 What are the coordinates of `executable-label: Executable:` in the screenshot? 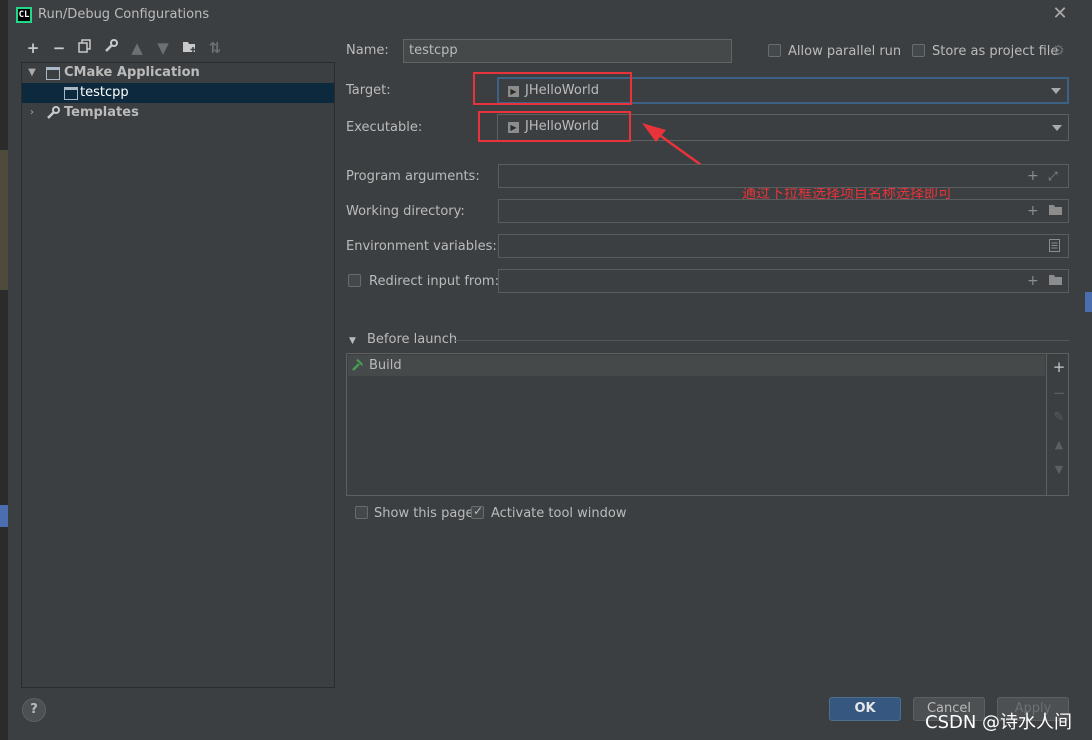 It's located at (384, 127).